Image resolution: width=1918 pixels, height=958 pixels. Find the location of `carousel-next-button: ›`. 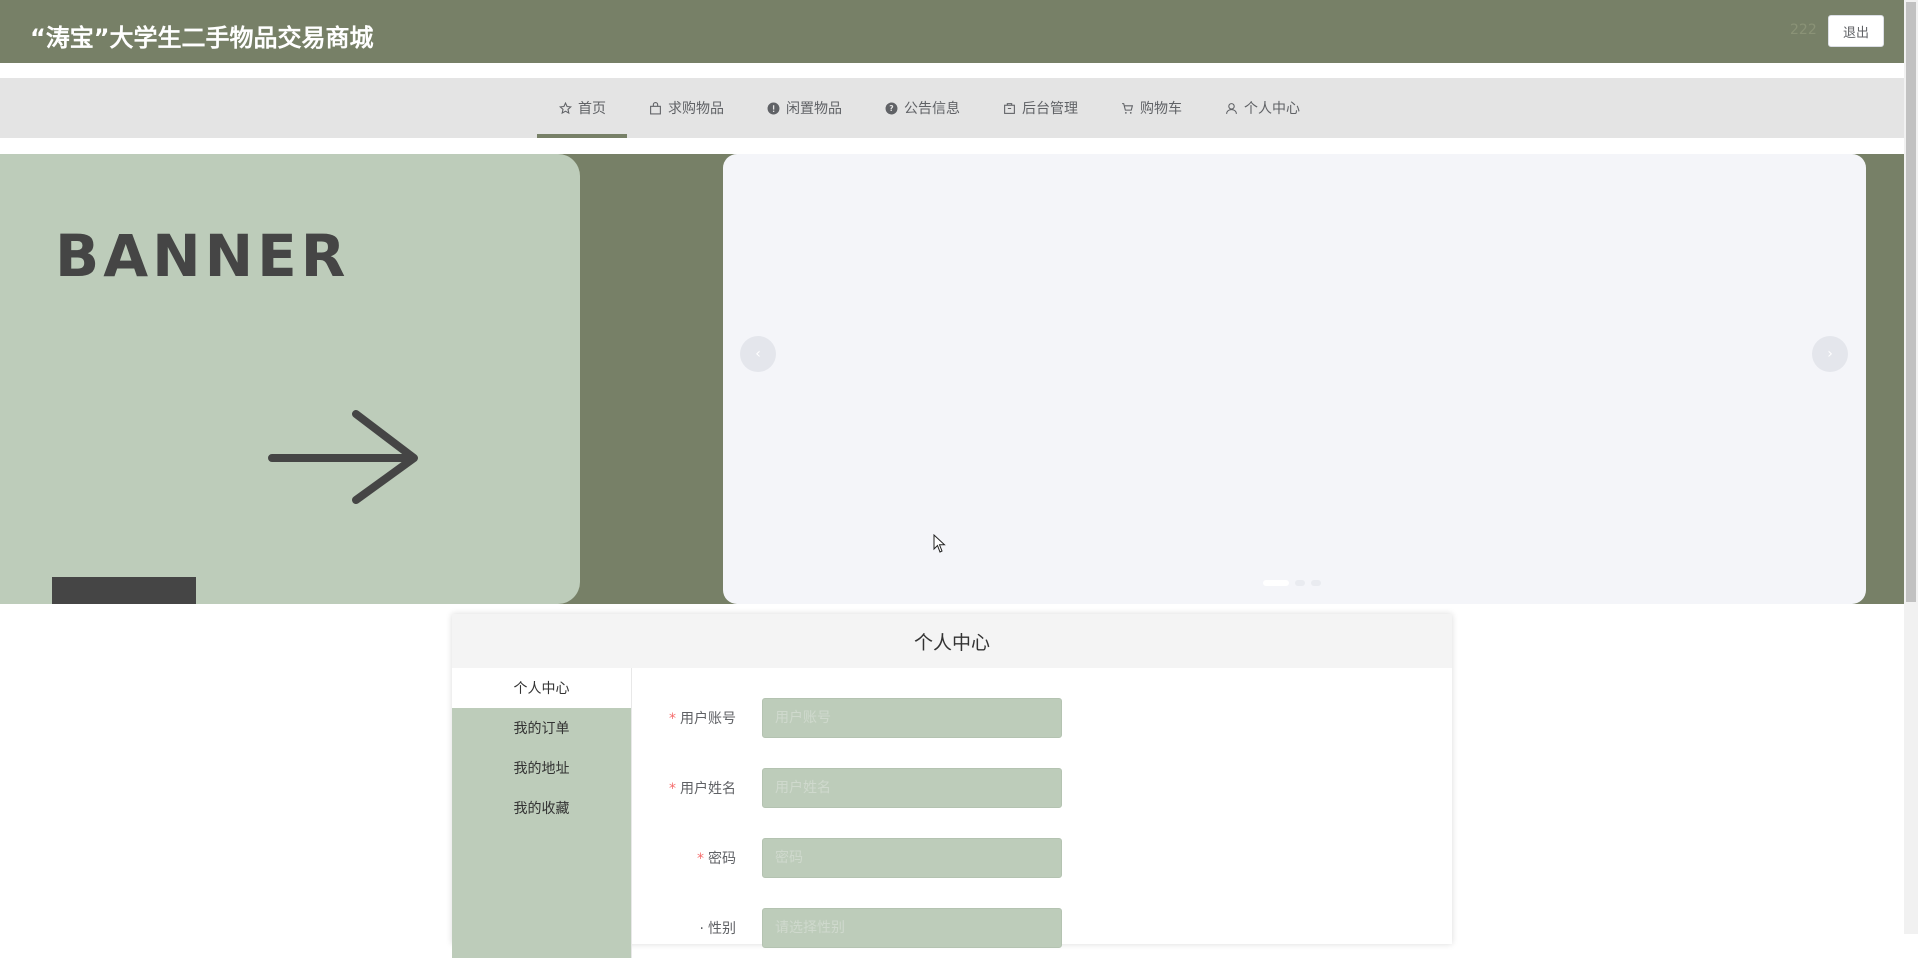

carousel-next-button: › is located at coordinates (1830, 354).